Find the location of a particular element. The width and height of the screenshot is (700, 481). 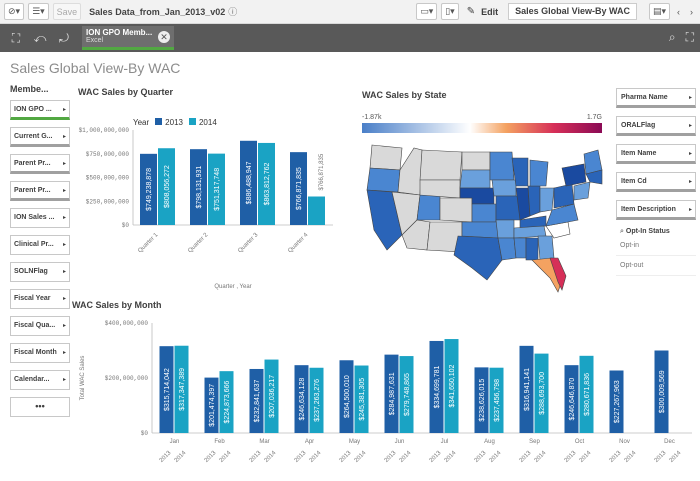

legend-swatch is located at coordinates (192, 121).